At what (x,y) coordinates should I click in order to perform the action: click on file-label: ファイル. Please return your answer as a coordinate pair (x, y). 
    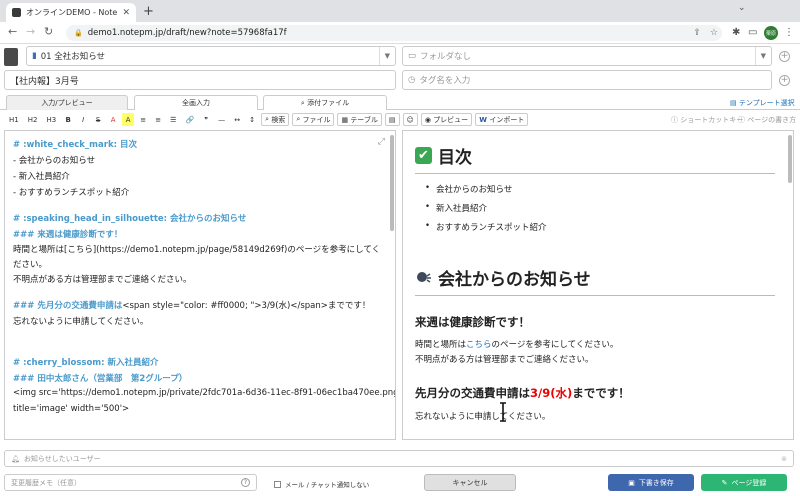
    Looking at the image, I should click on (316, 119).